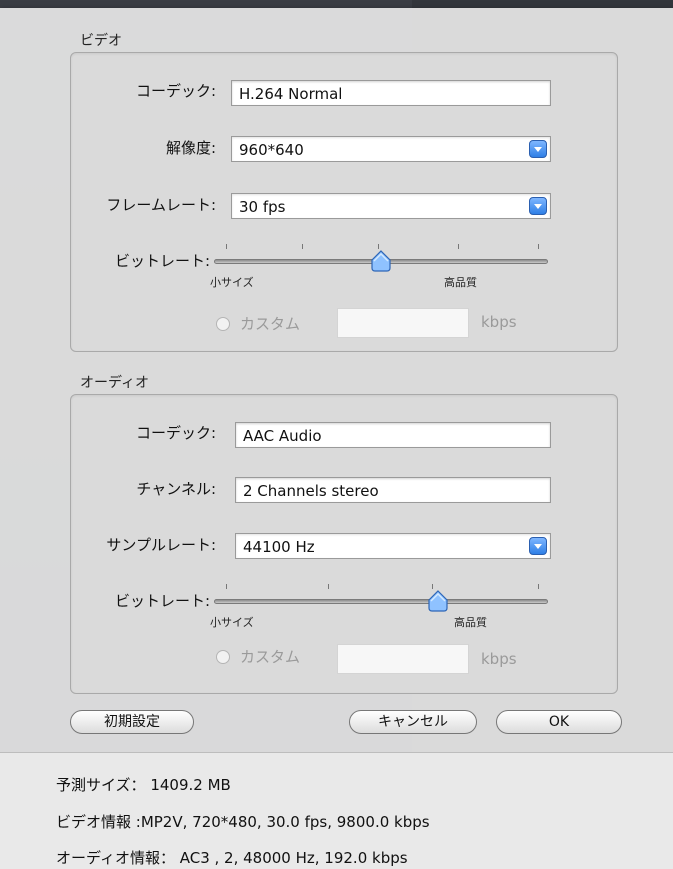 This screenshot has width=673, height=869. I want to click on audio-codec-field: AAC Audio, so click(393, 435).